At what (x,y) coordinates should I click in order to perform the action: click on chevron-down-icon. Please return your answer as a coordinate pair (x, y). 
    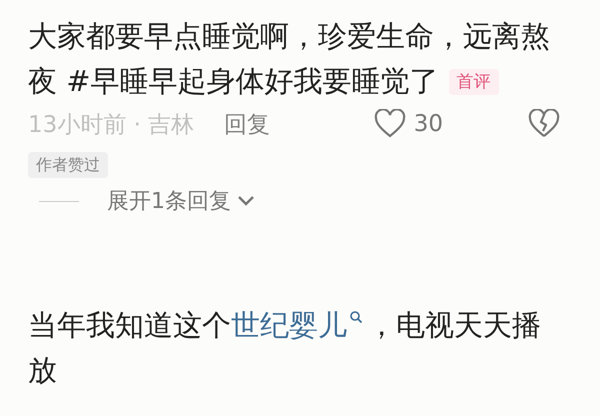
    Looking at the image, I should click on (246, 201).